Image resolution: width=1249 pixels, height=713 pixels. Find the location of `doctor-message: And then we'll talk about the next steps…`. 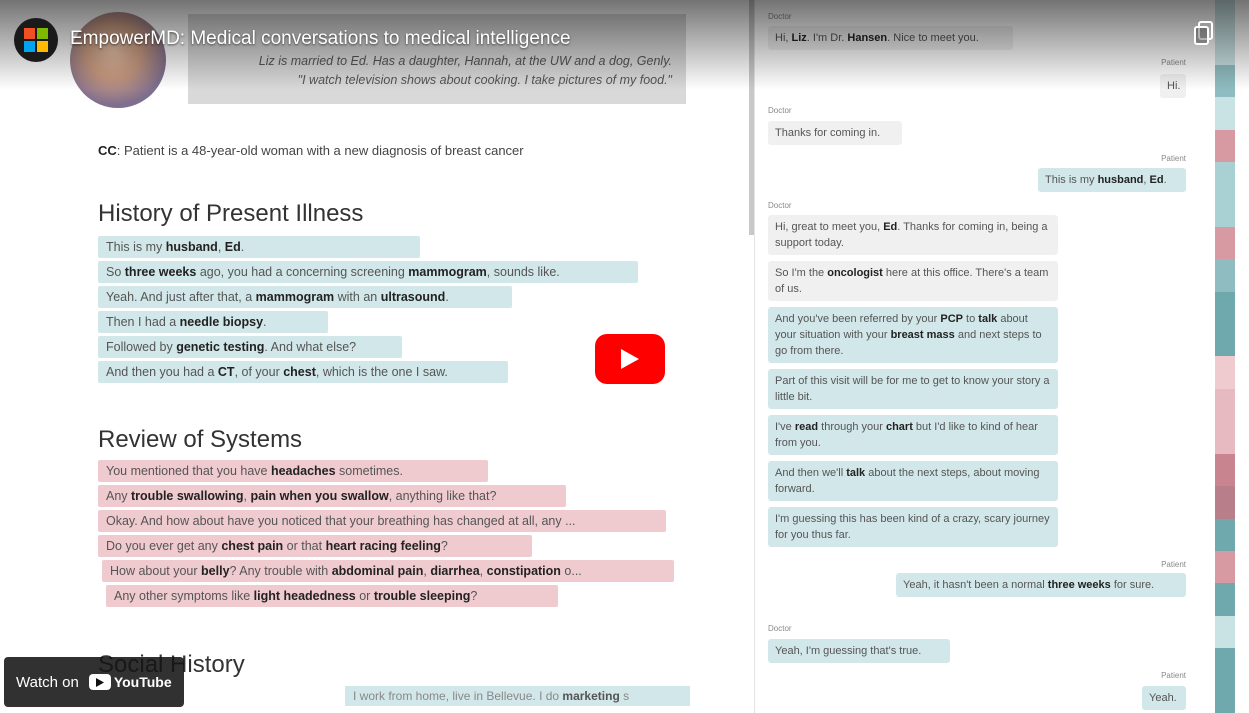

doctor-message: And then we'll talk about the next steps… is located at coordinates (913, 481).